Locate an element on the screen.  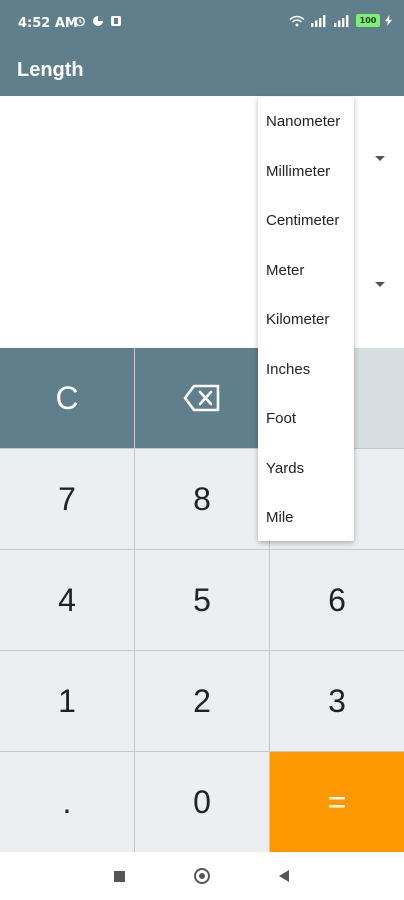
back-icon is located at coordinates (284, 876).